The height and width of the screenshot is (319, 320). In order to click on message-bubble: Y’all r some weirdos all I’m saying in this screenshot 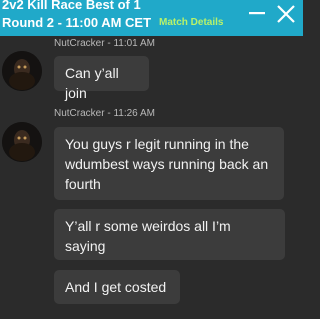, I will do `click(169, 234)`.